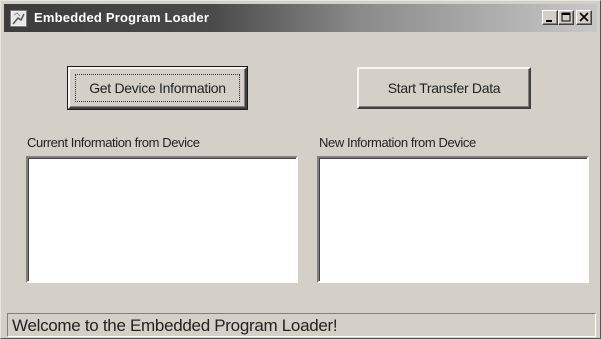  I want to click on current-info-label: Current Information from Device, so click(113, 142).